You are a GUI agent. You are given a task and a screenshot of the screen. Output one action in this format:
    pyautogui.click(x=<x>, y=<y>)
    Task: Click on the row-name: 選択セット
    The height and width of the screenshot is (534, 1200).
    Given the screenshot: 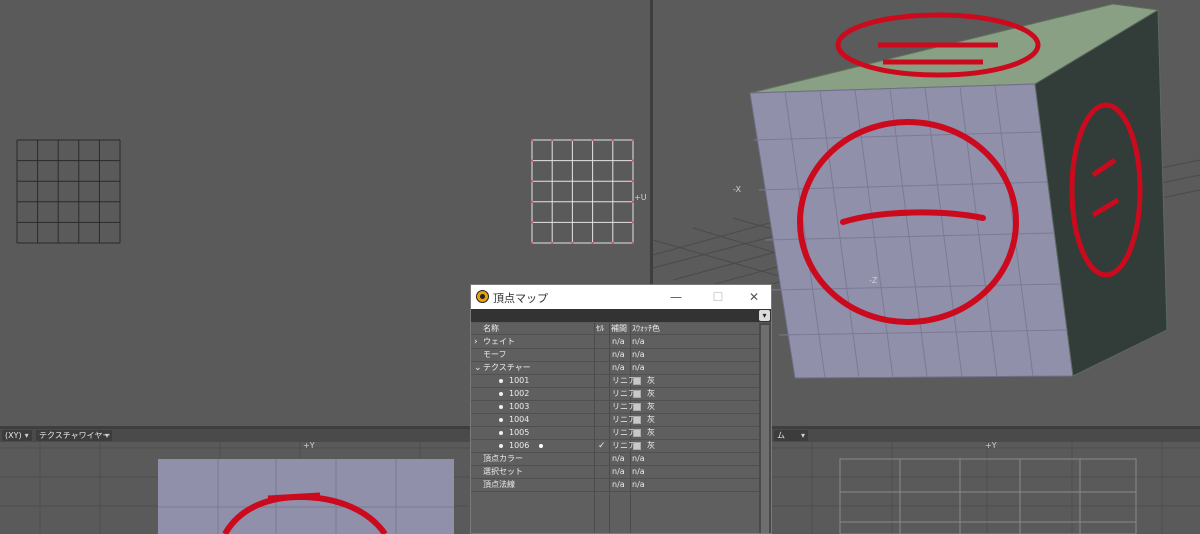 What is the action you would take?
    pyautogui.click(x=503, y=471)
    